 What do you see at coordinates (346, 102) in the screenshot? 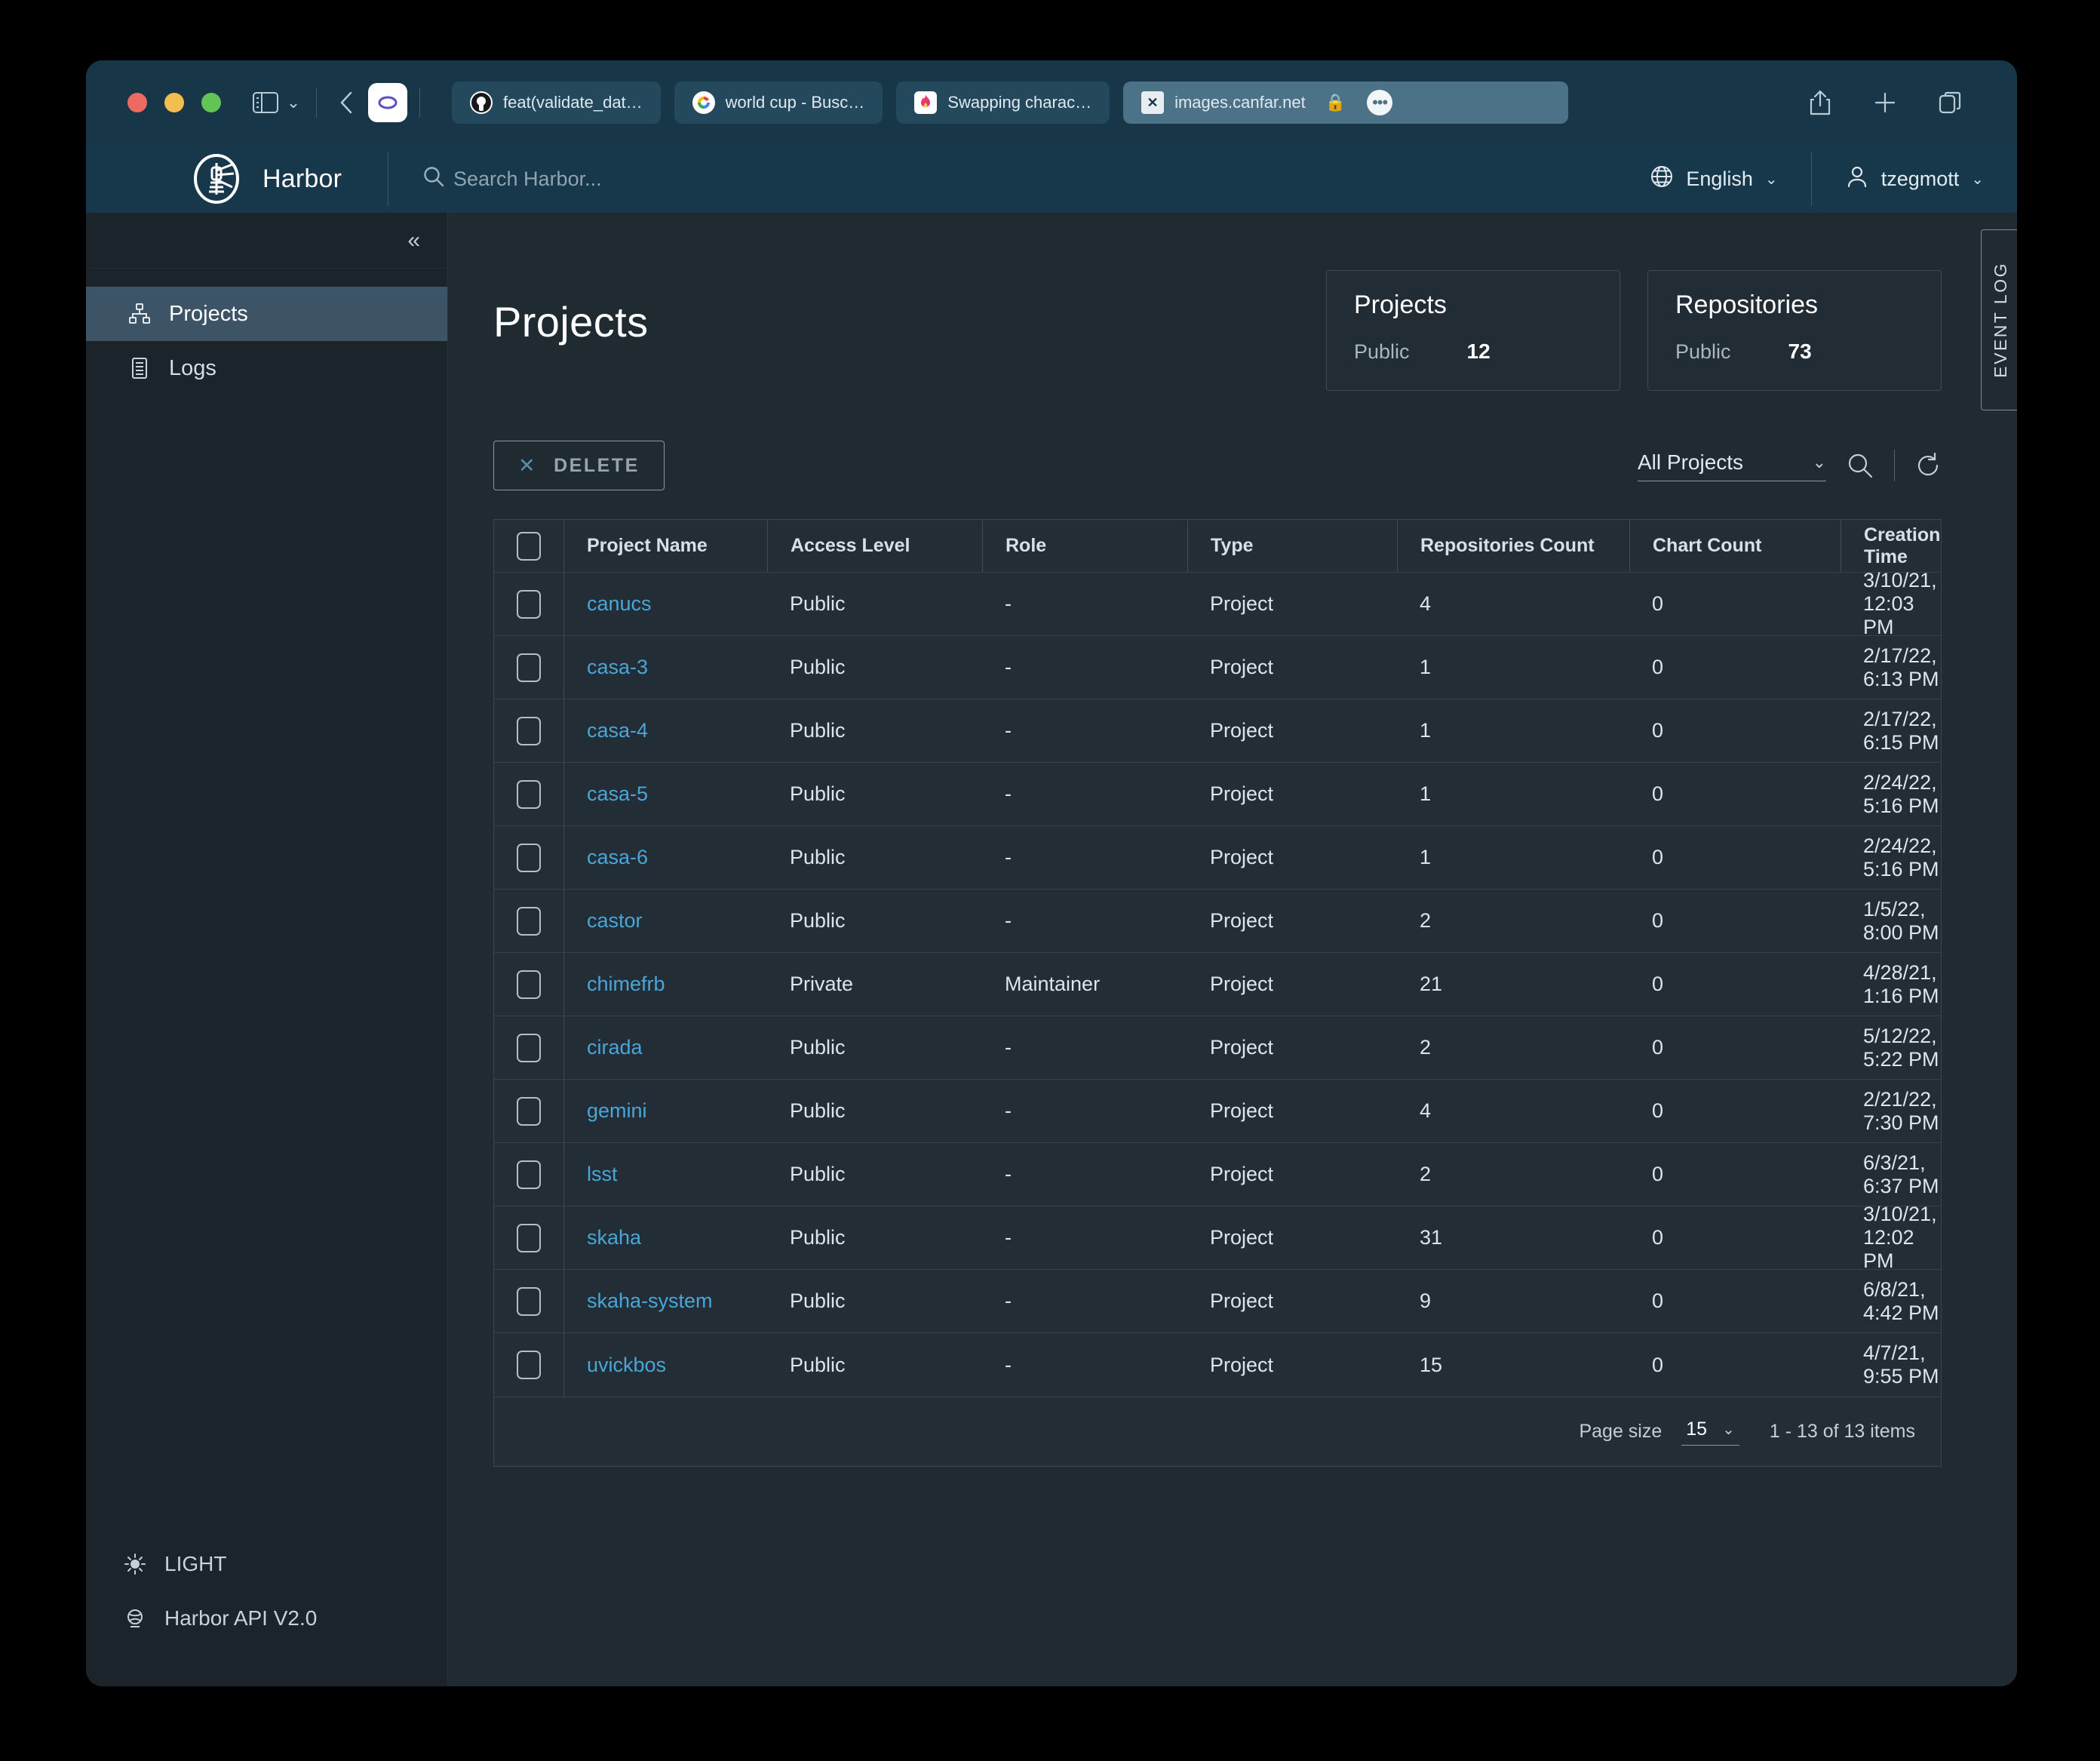
I see `back-icon` at bounding box center [346, 102].